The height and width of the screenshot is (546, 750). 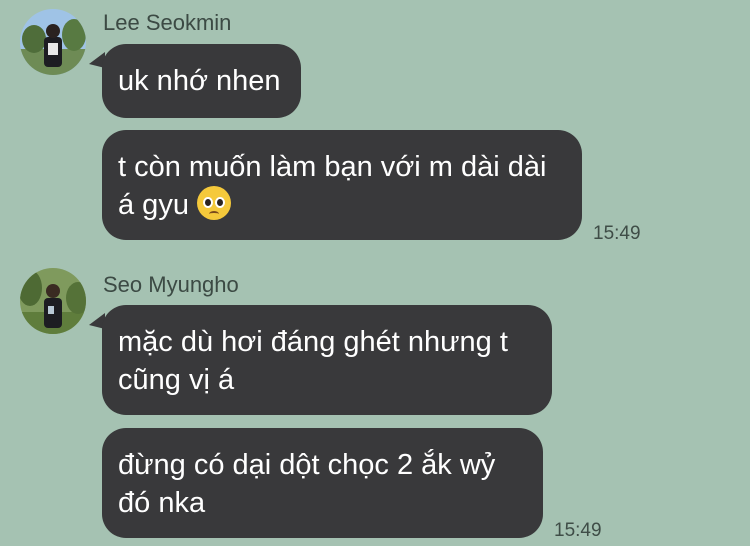 I want to click on message-text-line: đó nka, so click(x=162, y=503).